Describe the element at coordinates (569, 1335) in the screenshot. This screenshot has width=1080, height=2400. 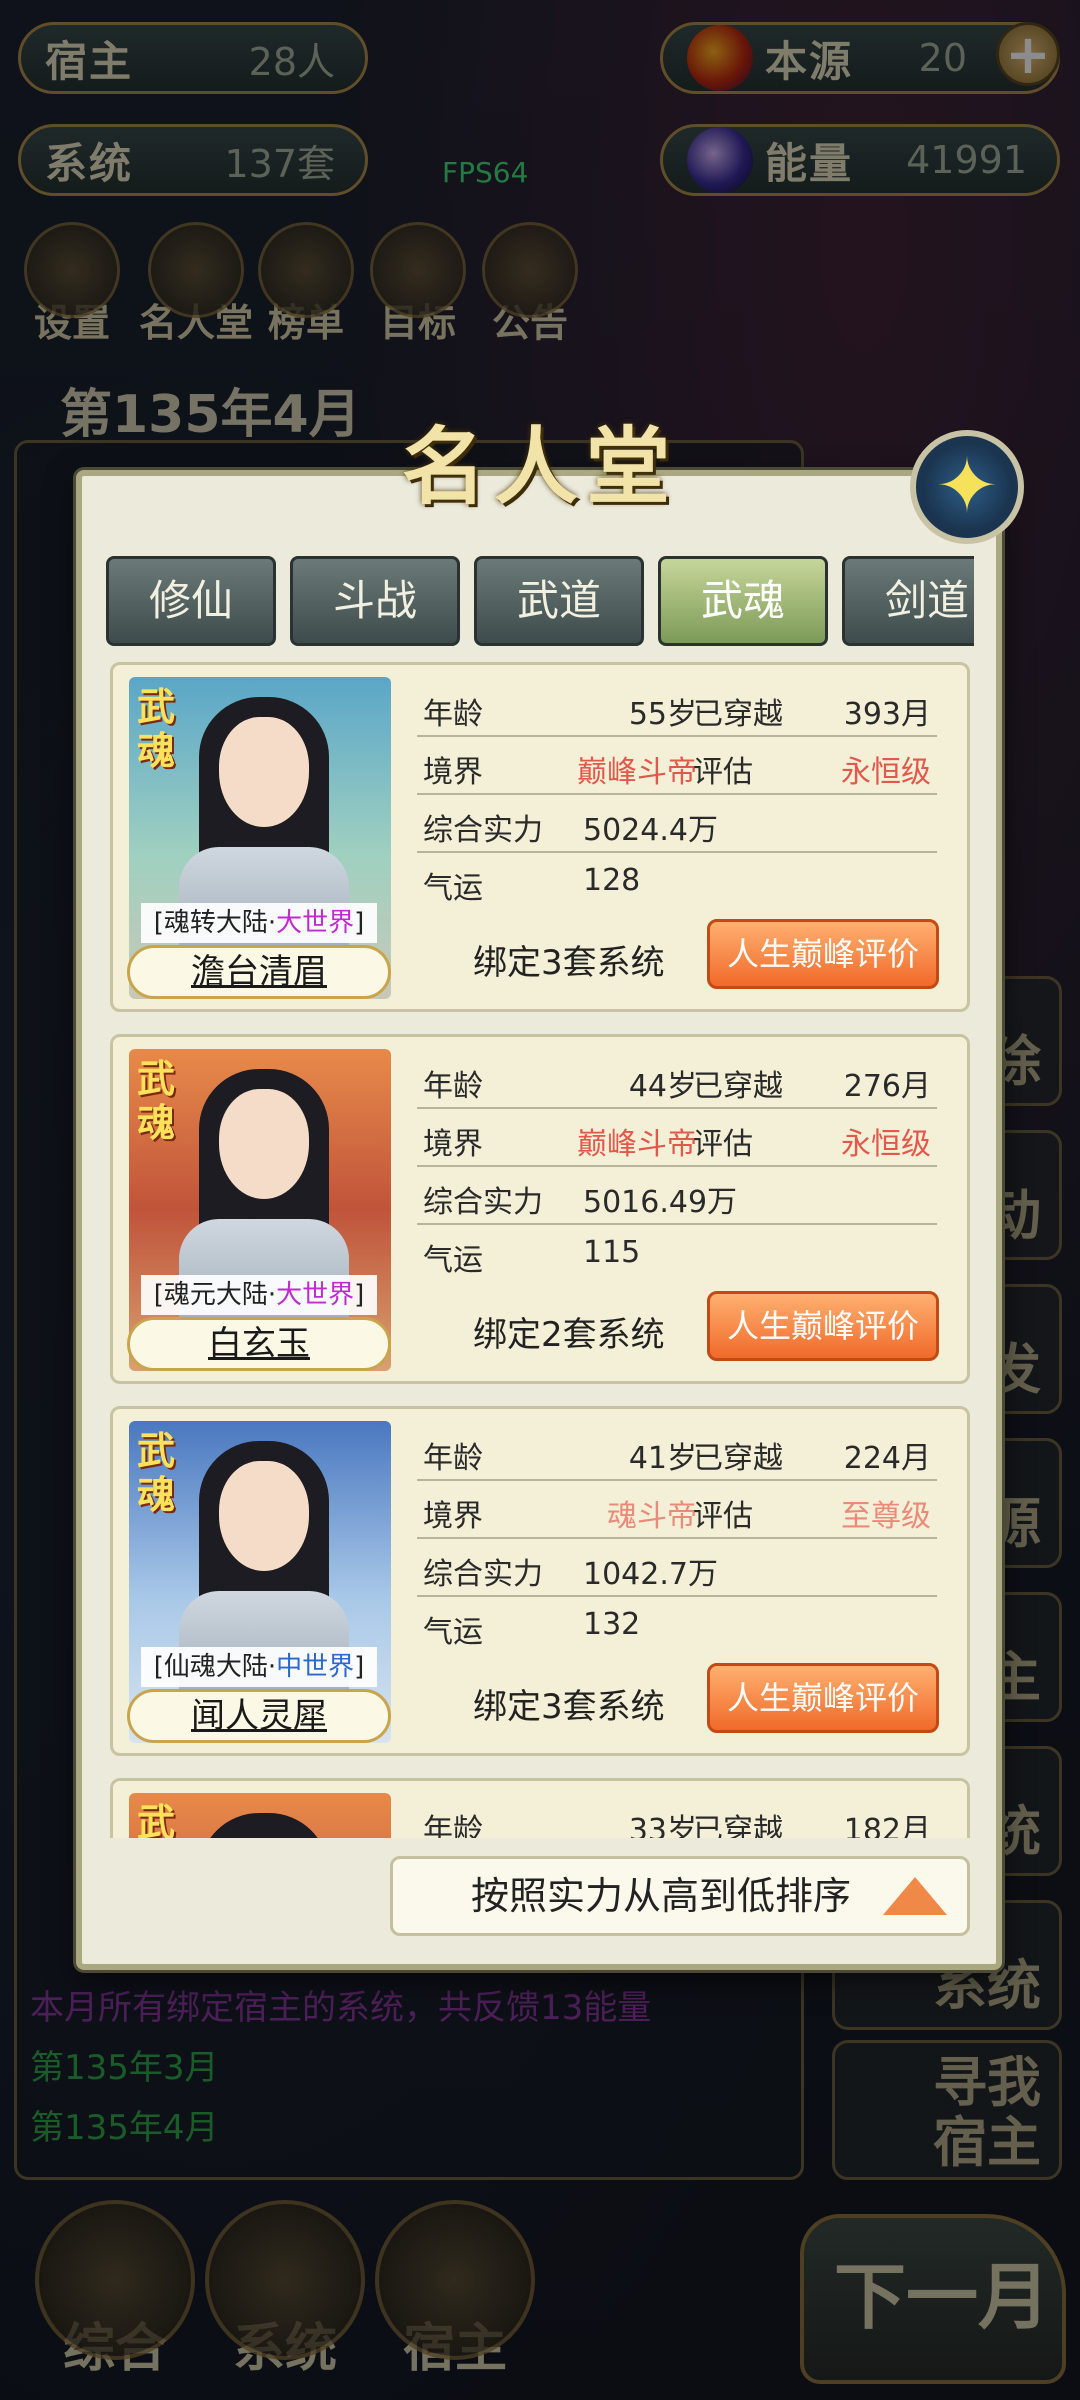
I see `bound-systems: 绑定2套系统` at that location.